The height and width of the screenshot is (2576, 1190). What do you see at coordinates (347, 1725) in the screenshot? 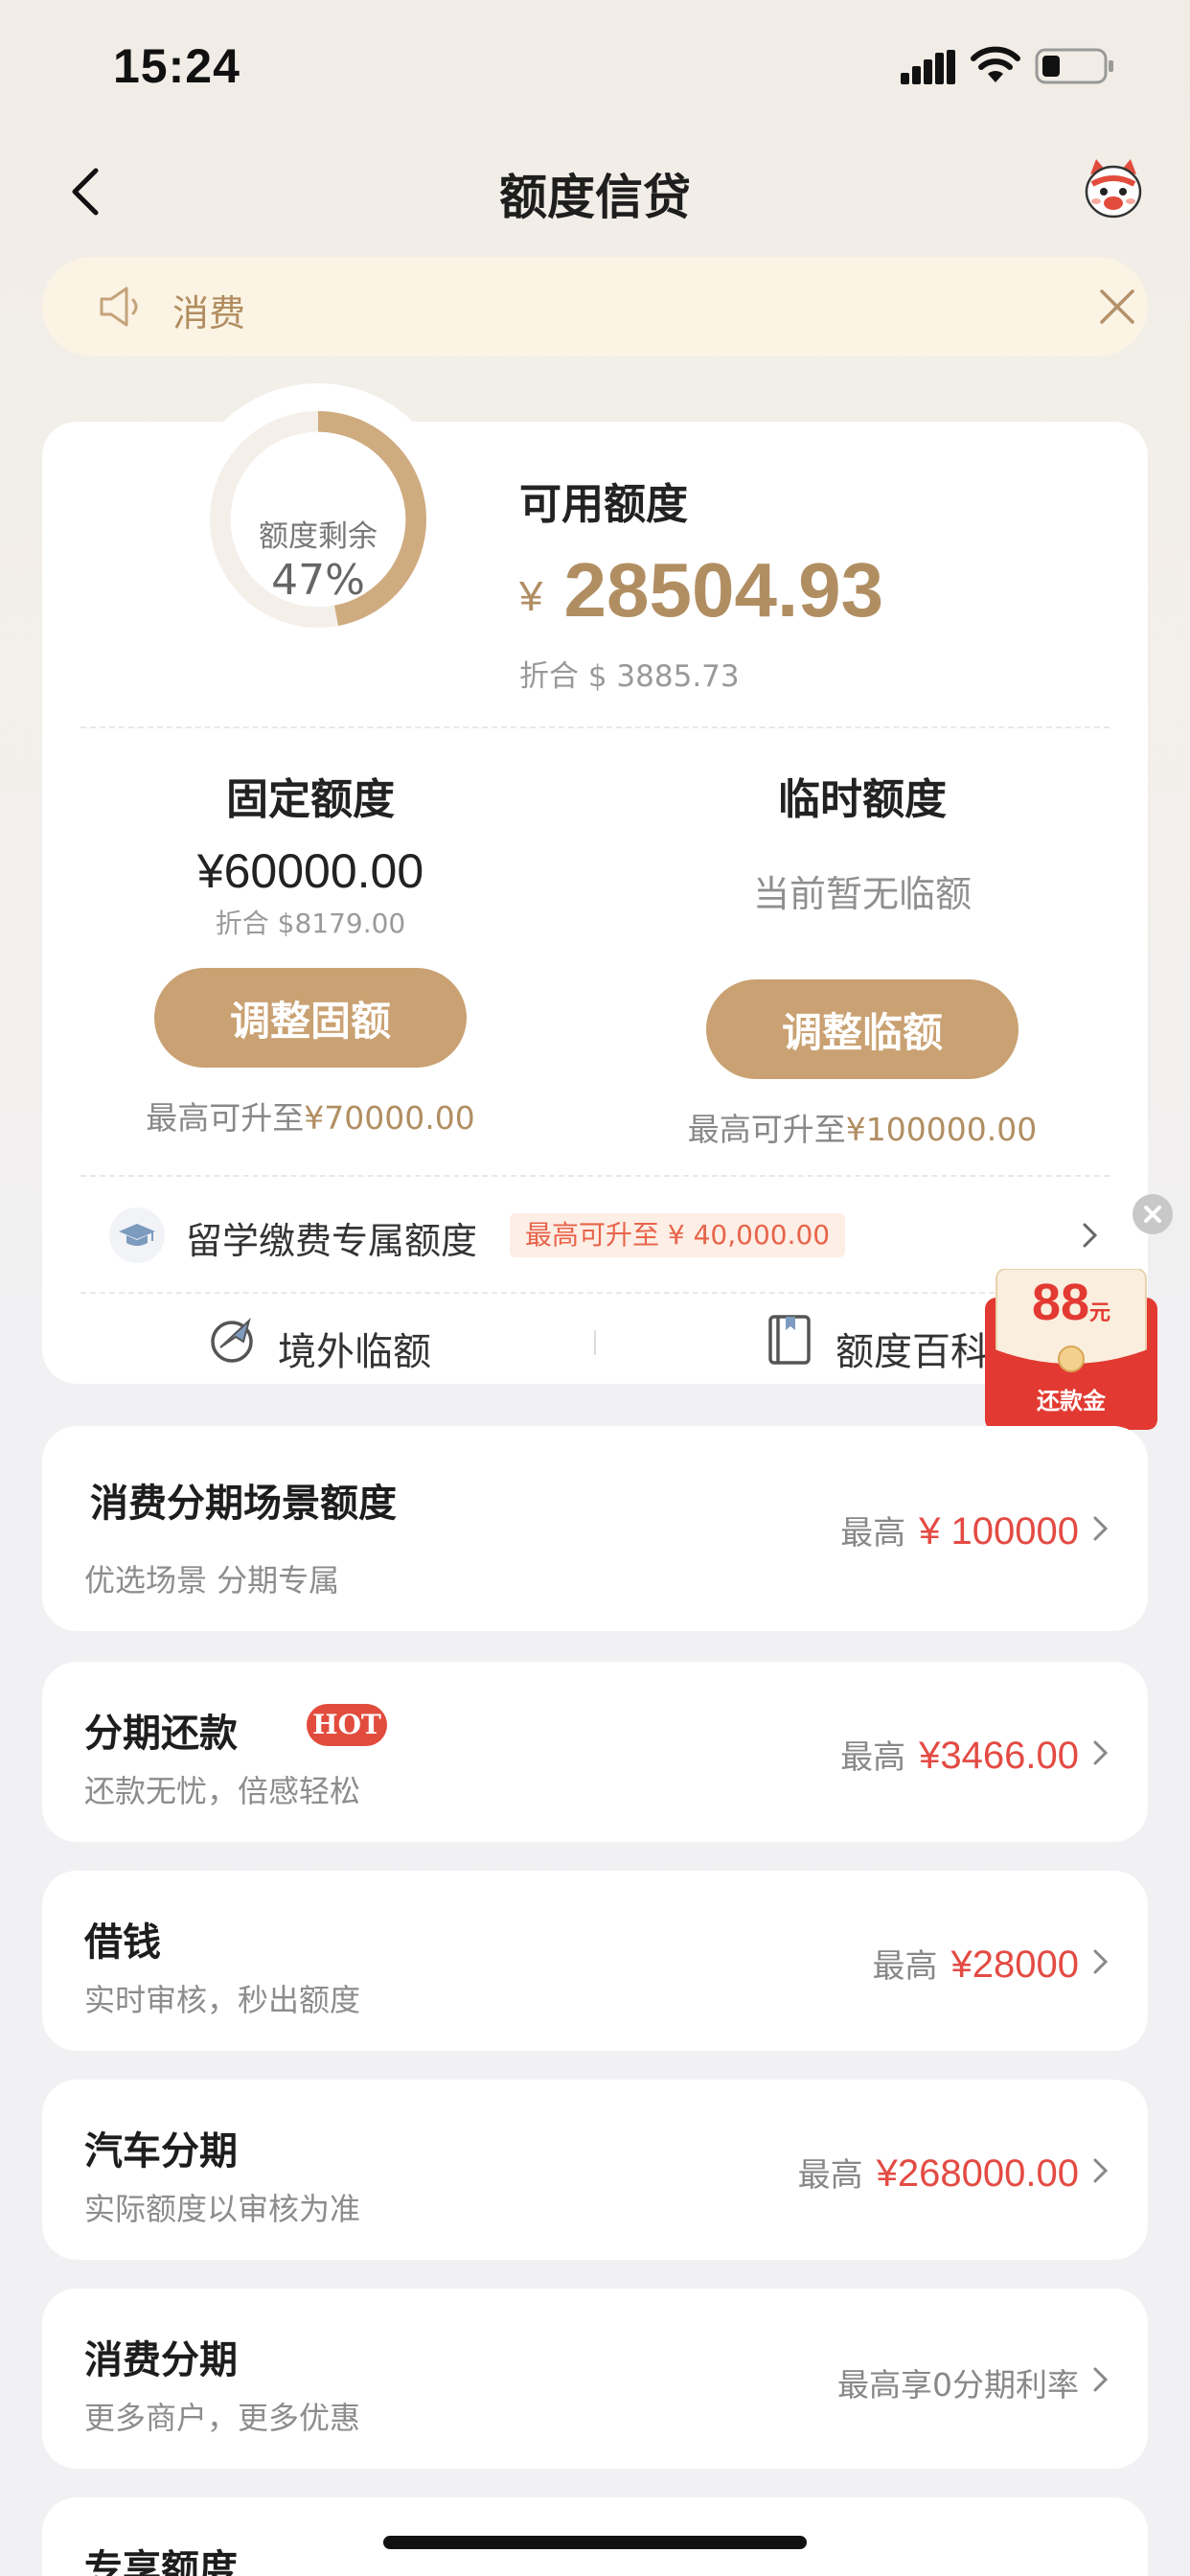
I see `hot-badge: HOT` at bounding box center [347, 1725].